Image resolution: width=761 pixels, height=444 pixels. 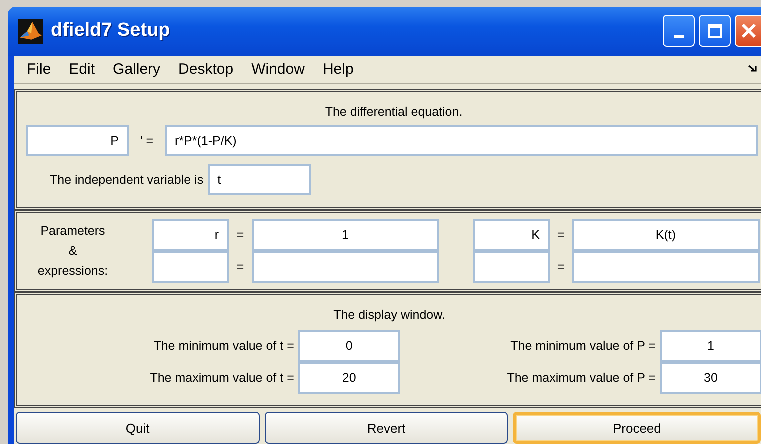 I want to click on minimize-button, so click(x=679, y=31).